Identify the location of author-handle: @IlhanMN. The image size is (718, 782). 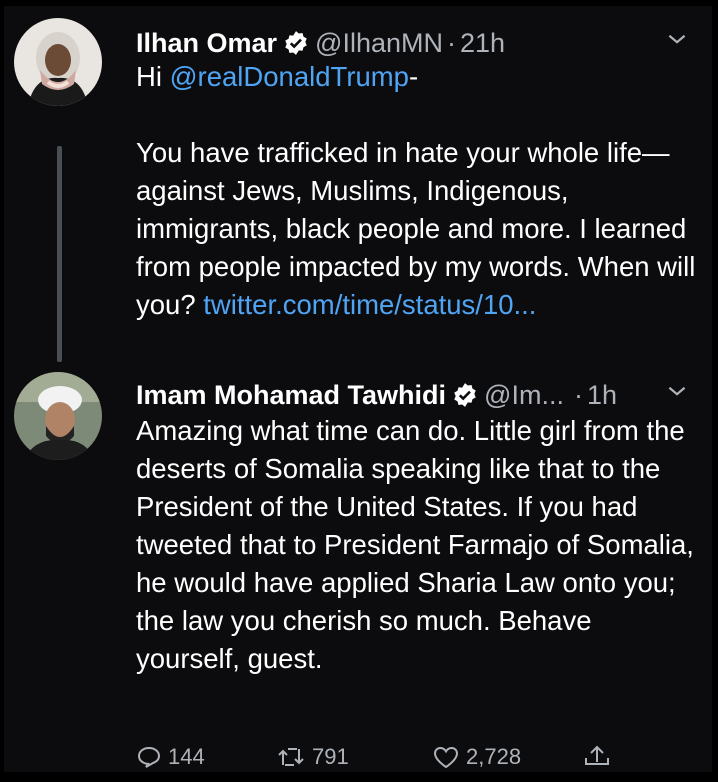
(379, 43).